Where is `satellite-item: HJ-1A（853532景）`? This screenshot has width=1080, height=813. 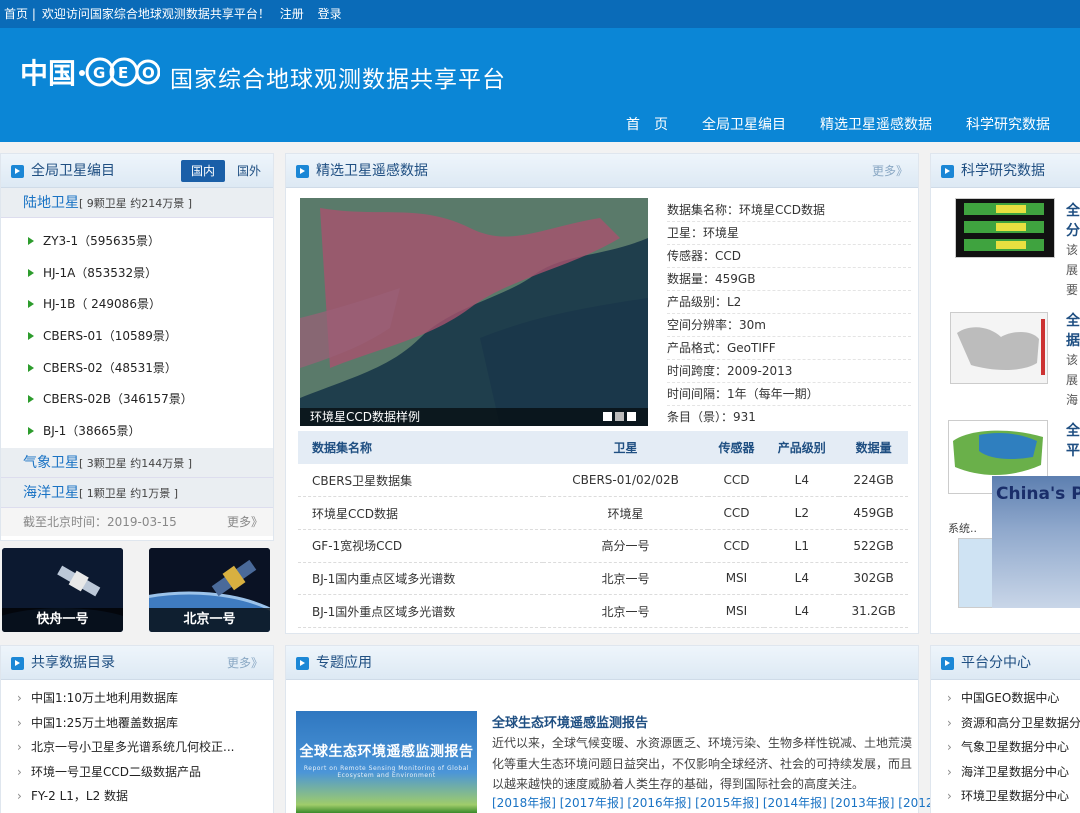 satellite-item: HJ-1A（853532景） is located at coordinates (137, 274).